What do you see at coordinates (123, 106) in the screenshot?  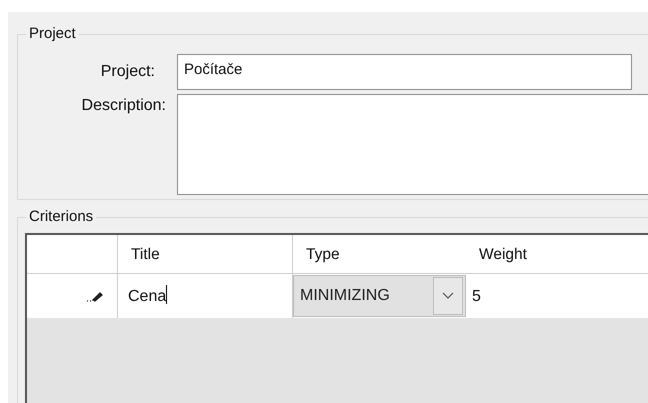 I see `description-label: Description:` at bounding box center [123, 106].